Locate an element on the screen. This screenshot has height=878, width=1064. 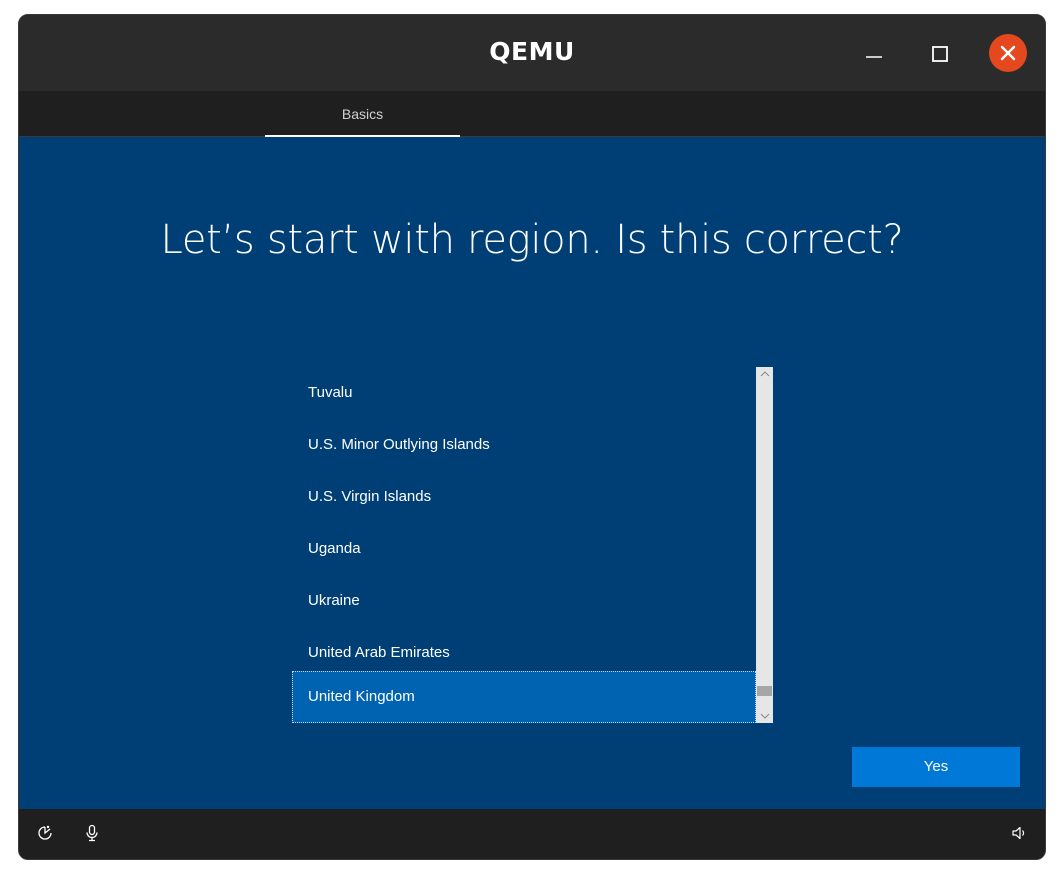
scroll-up-button is located at coordinates (764, 374).